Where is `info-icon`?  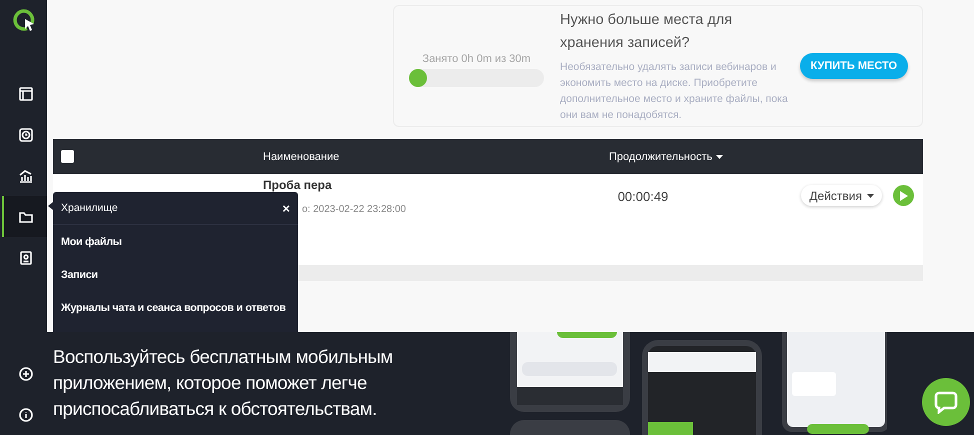 info-icon is located at coordinates (26, 414).